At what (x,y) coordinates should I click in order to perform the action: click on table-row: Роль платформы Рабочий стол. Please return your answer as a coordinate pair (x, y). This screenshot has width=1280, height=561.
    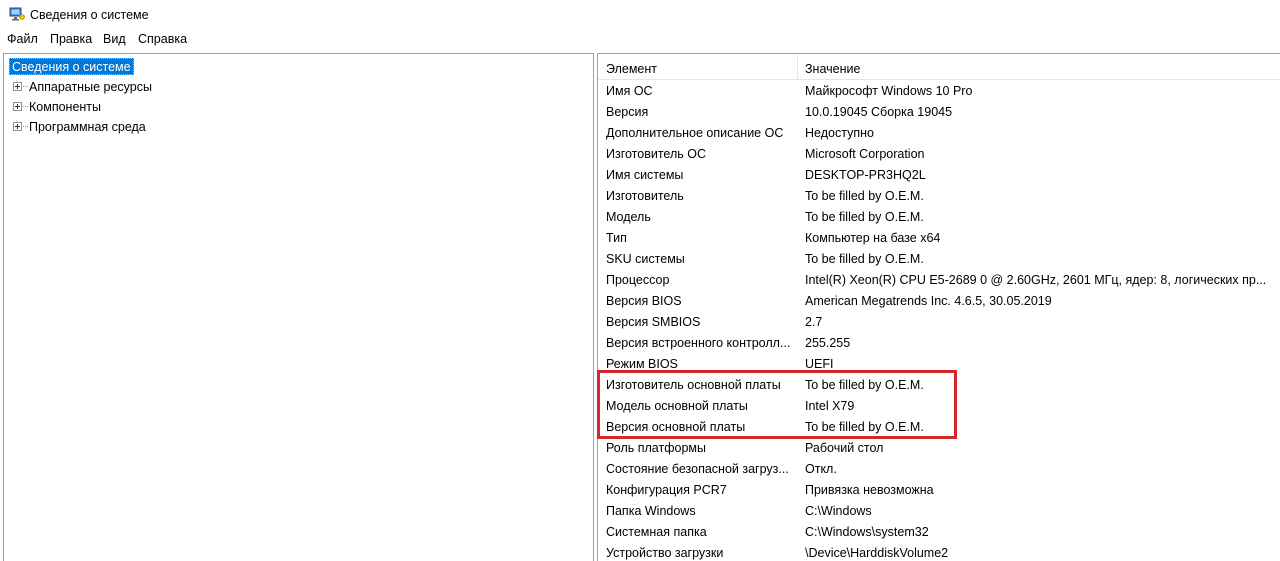
    Looking at the image, I should click on (939, 448).